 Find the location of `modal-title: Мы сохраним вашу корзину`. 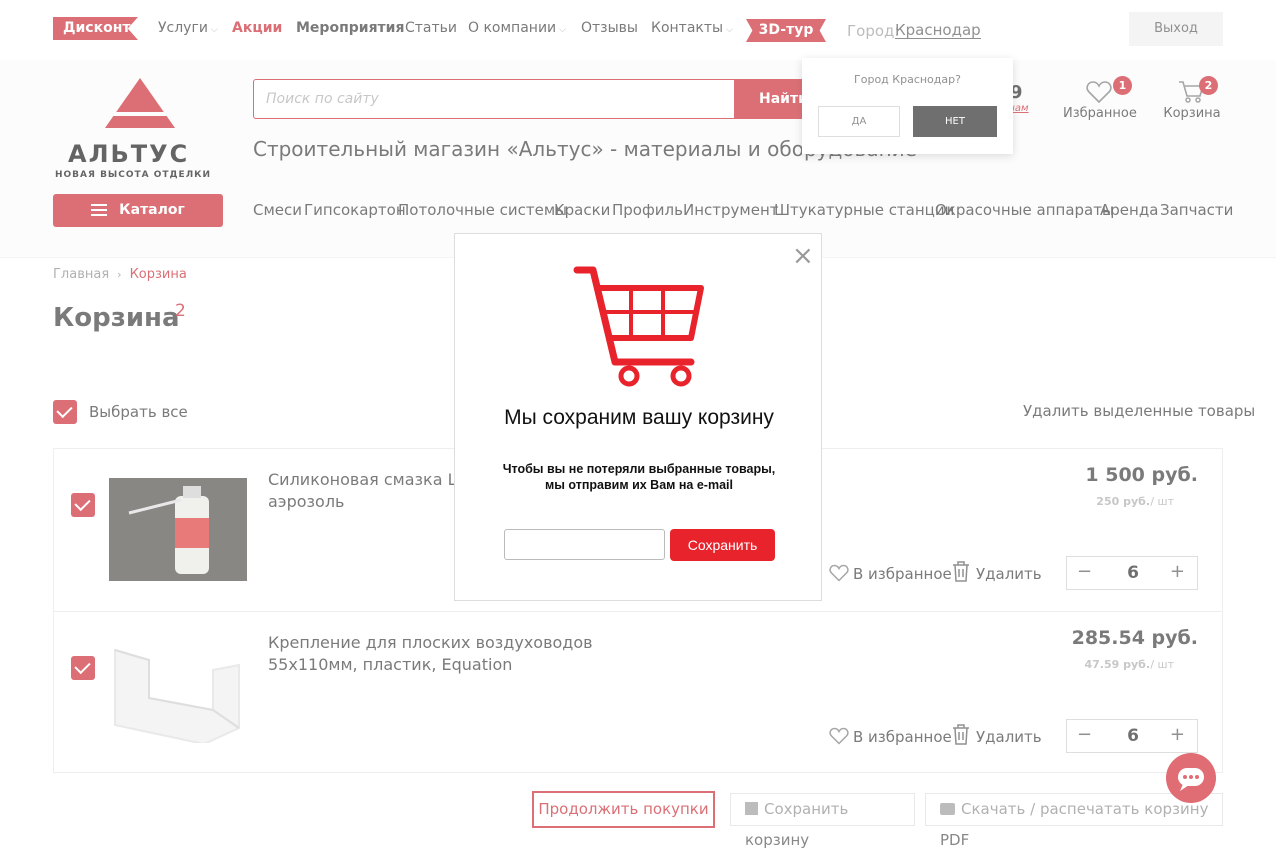

modal-title: Мы сохраним вашу корзину is located at coordinates (639, 417).